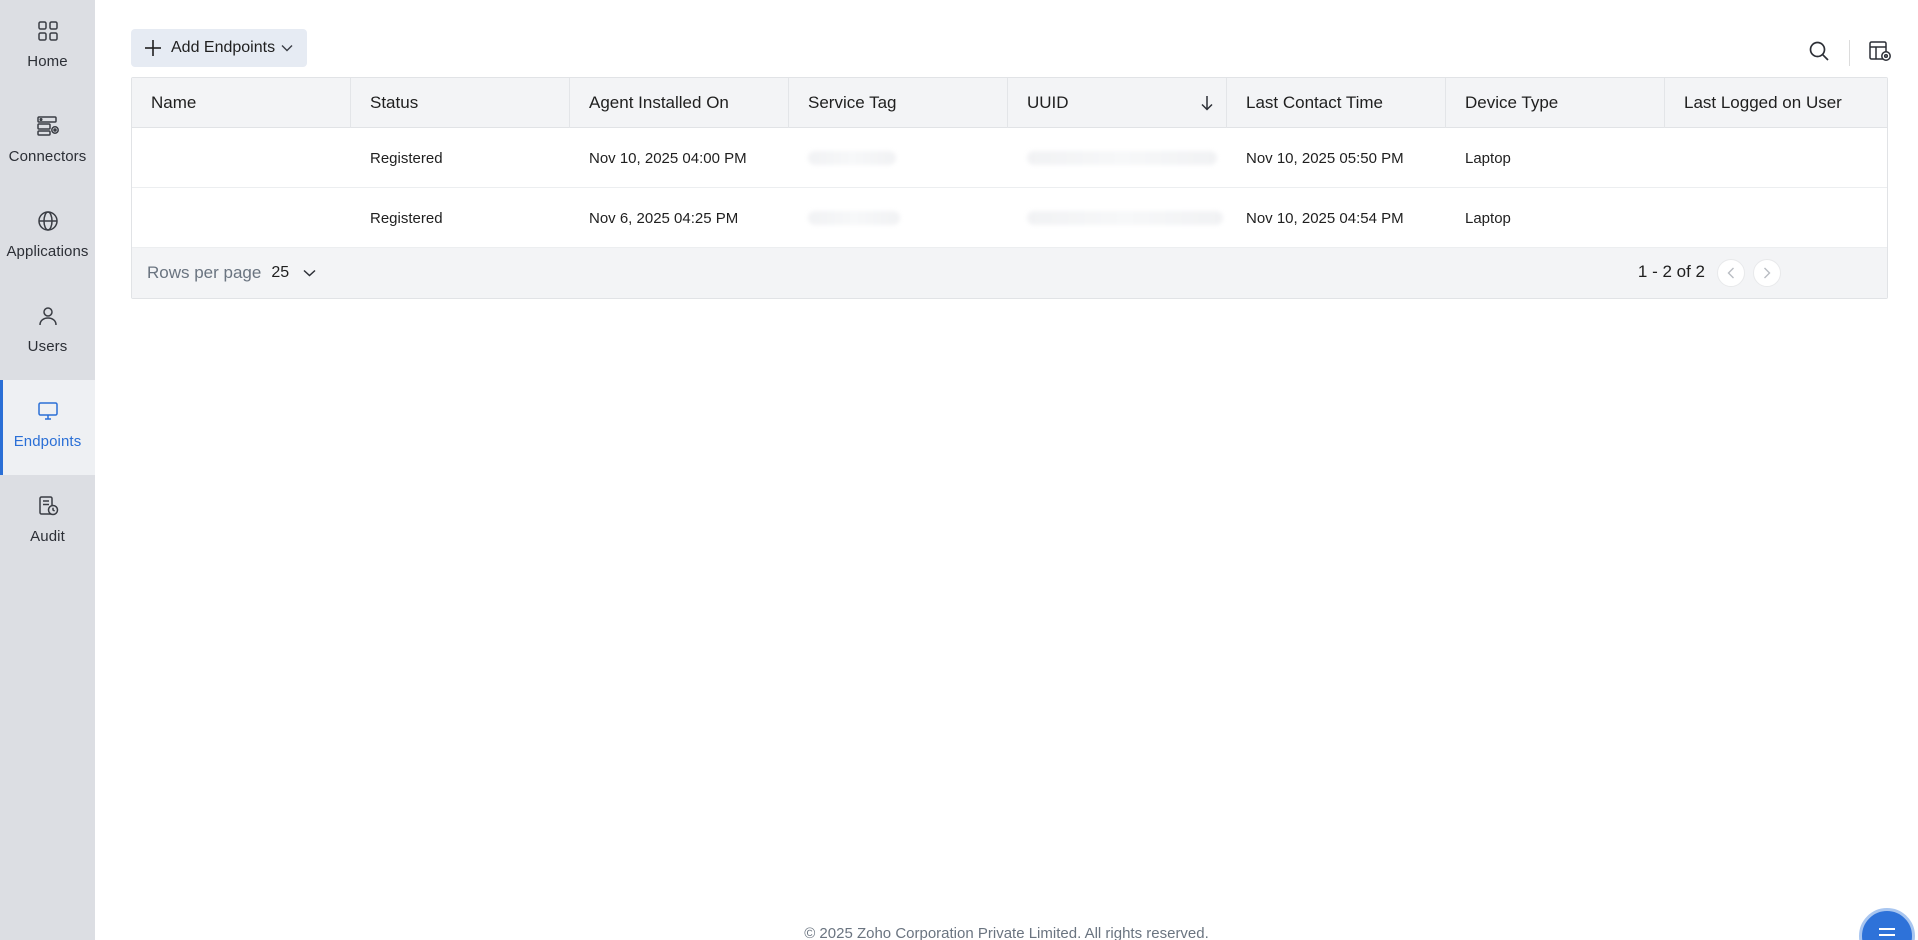 This screenshot has height=940, width=1918. I want to click on cell-agent-installed-on: Nov 6, 2025 04:25 PM, so click(664, 218).